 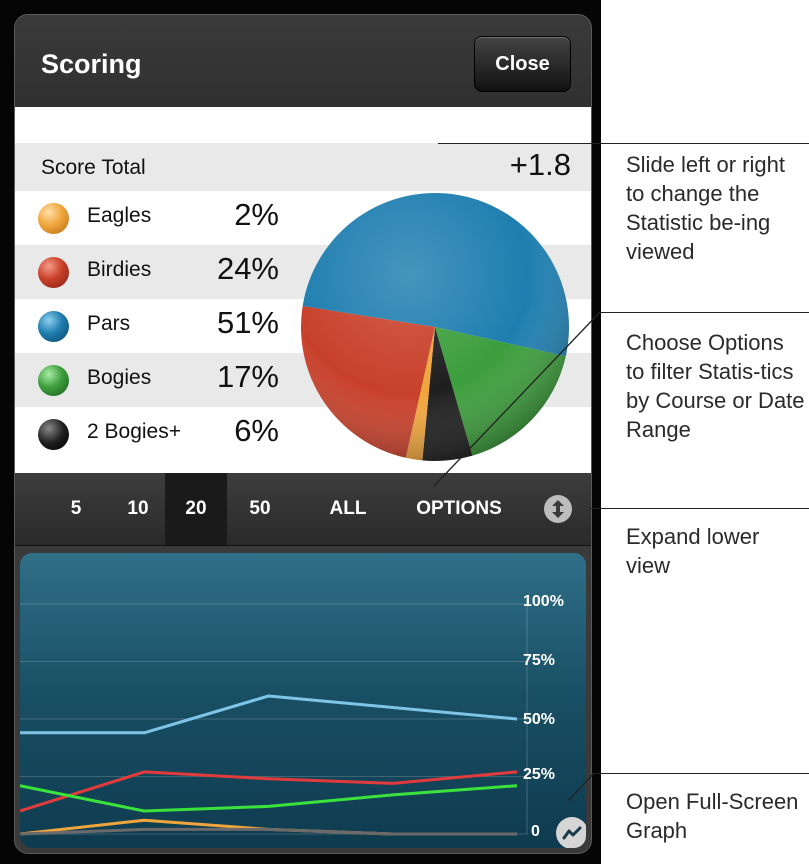 What do you see at coordinates (53, 380) in the screenshot?
I see `bogies-color-dot` at bounding box center [53, 380].